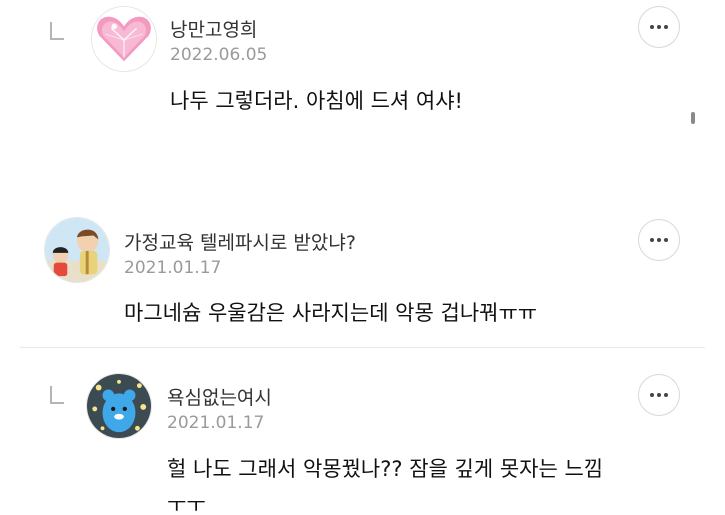 Image resolution: width=725 pixels, height=515 pixels. I want to click on scrollbar-thumb, so click(693, 118).